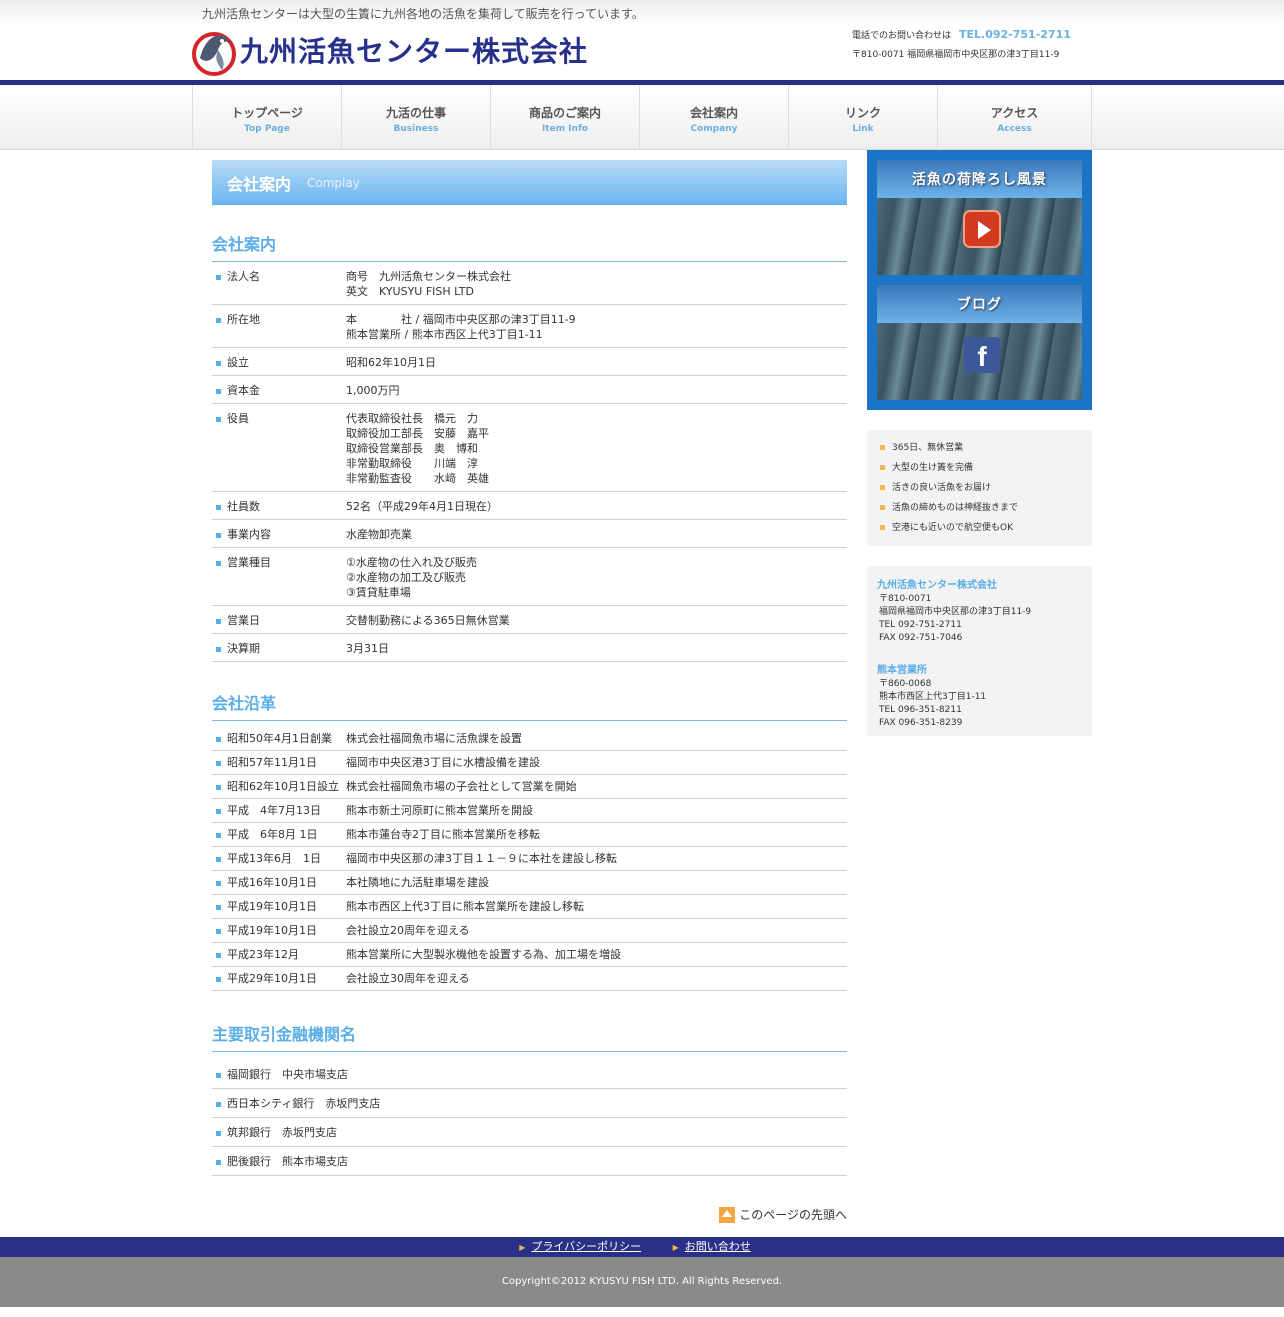  Describe the element at coordinates (529, 390) in the screenshot. I see `profile-row: 資本金 1,000万円` at that location.